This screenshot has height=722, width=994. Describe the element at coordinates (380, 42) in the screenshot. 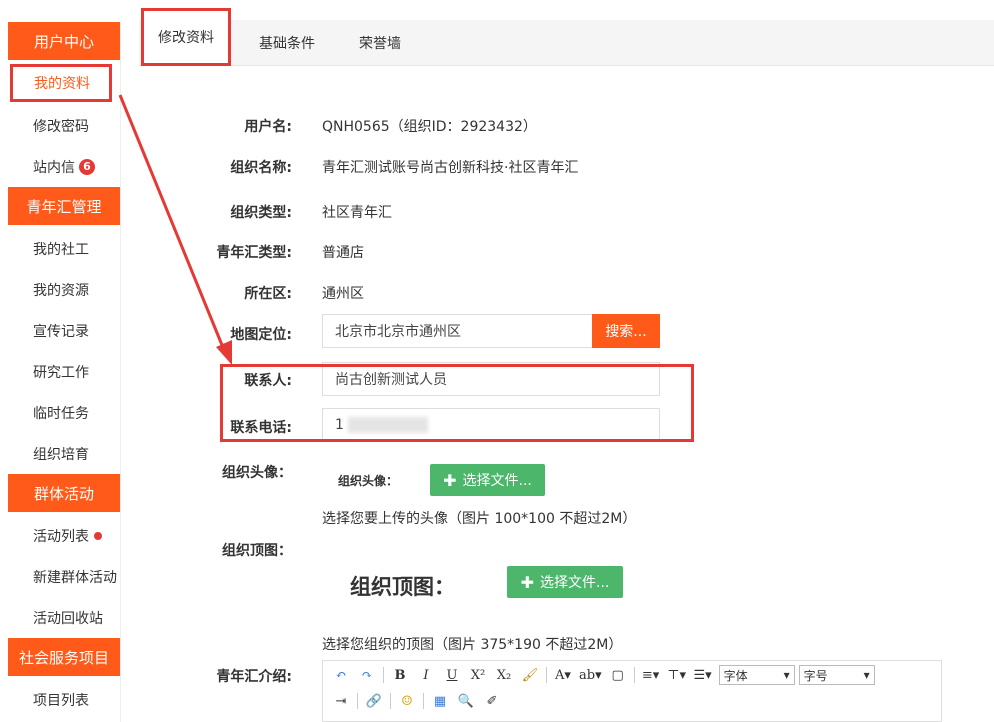

I see `tab-honor-wall: 荣誉墙` at that location.